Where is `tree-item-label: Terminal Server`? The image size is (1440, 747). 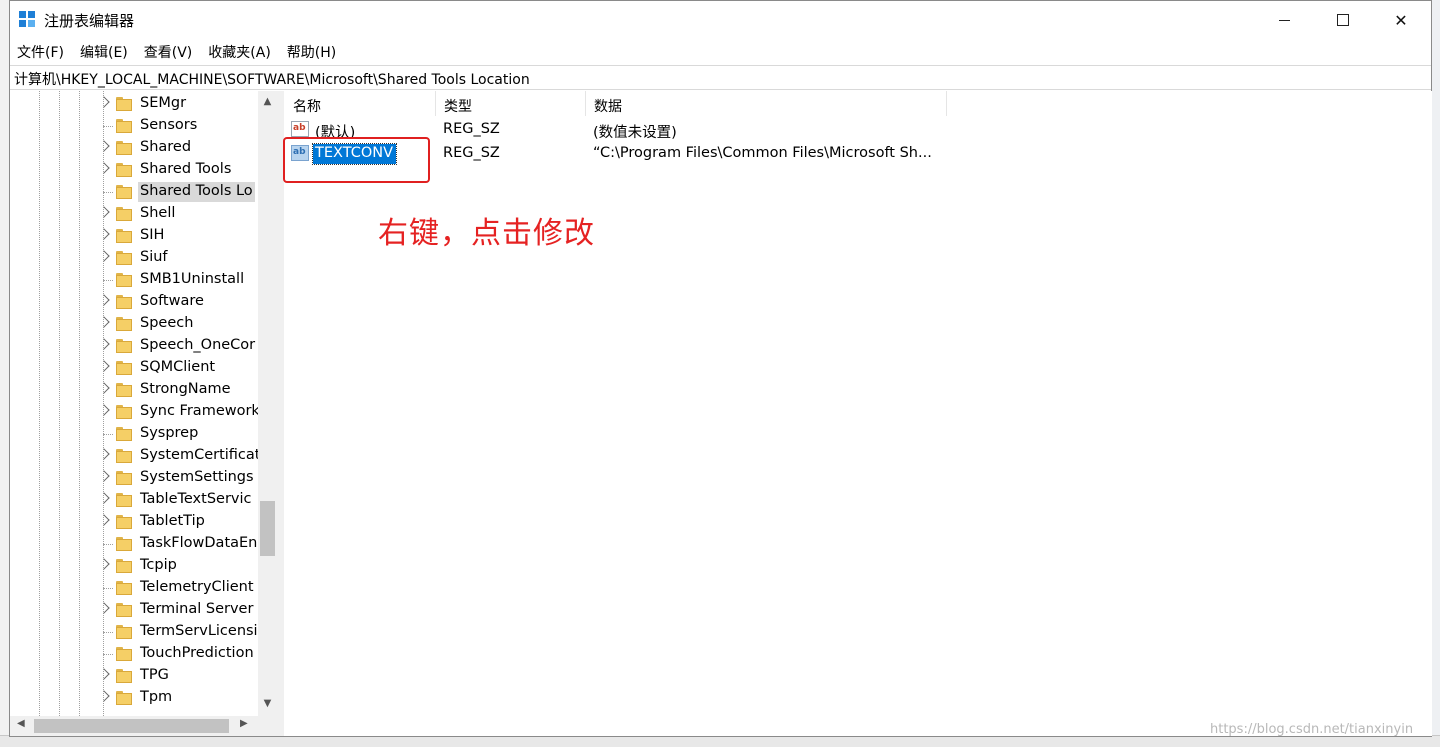
tree-item-label: Terminal Server is located at coordinates (197, 609).